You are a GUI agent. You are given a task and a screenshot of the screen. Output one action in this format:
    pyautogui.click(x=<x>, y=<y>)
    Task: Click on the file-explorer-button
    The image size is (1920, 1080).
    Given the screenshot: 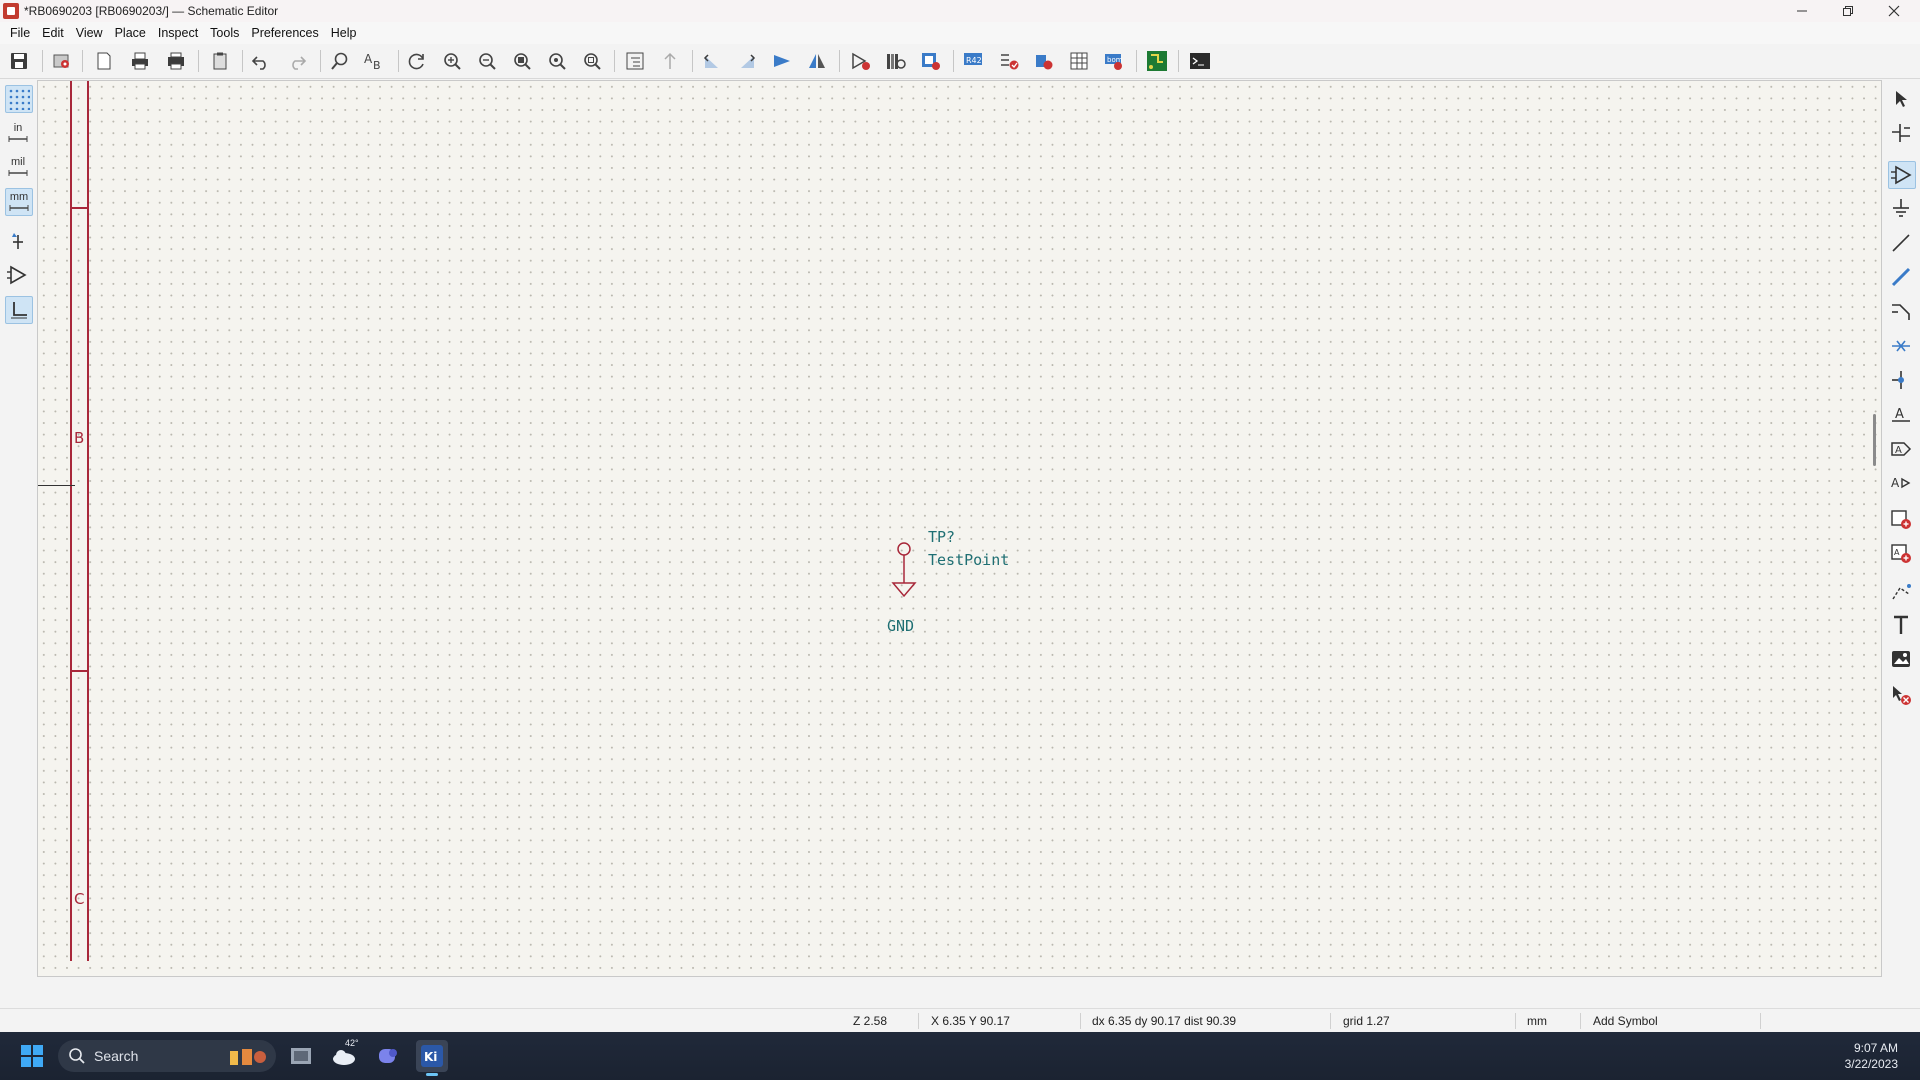 What is the action you would take?
    pyautogui.click(x=301, y=1056)
    